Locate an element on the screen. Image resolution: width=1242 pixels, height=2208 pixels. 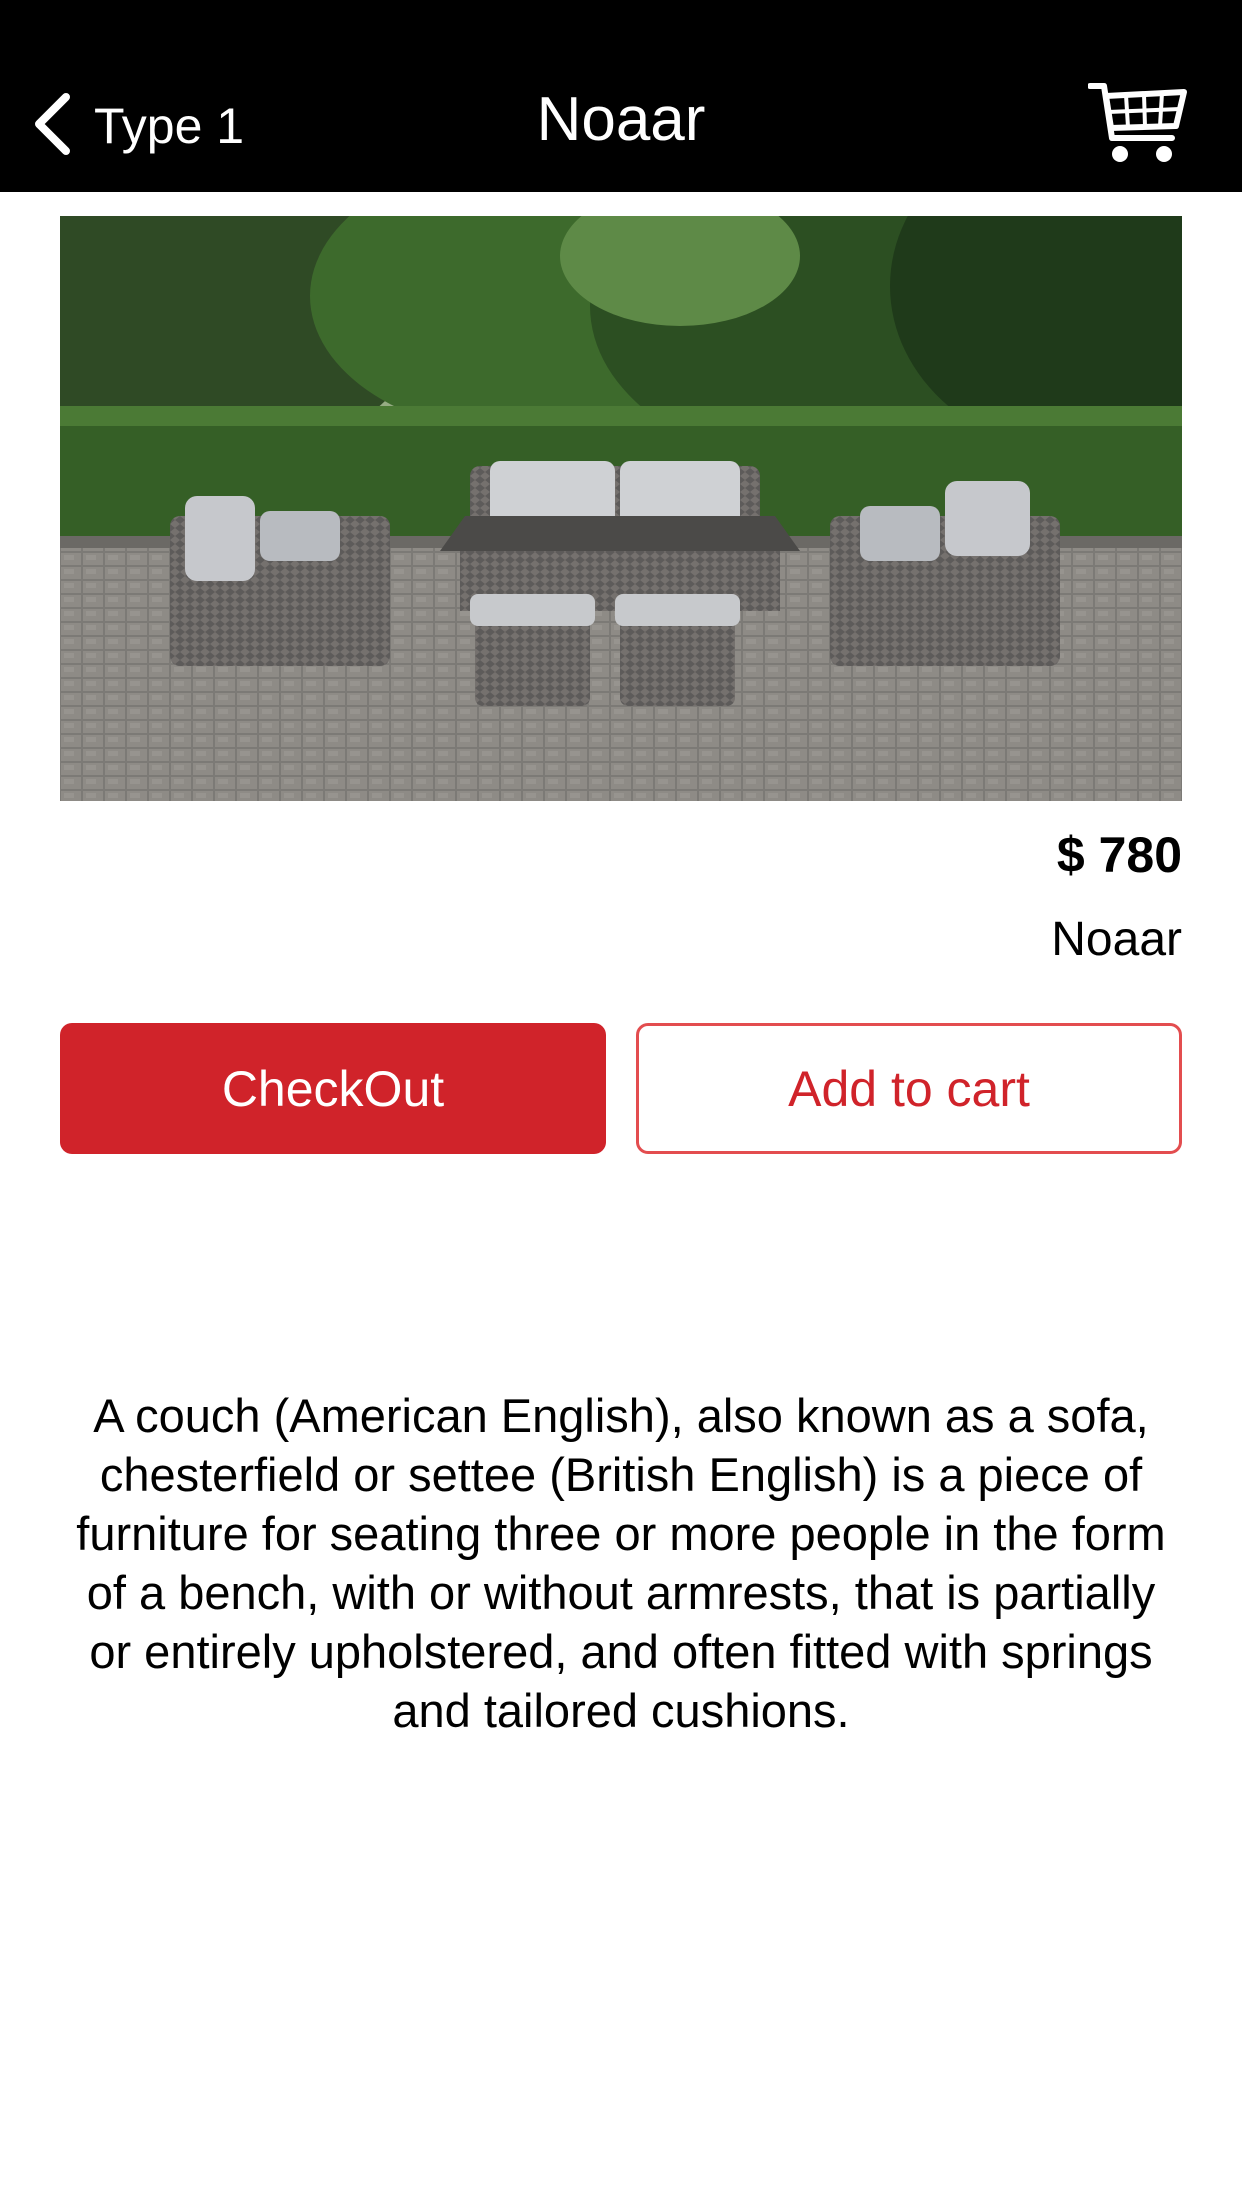
chevron-left-icon is located at coordinates (52, 126).